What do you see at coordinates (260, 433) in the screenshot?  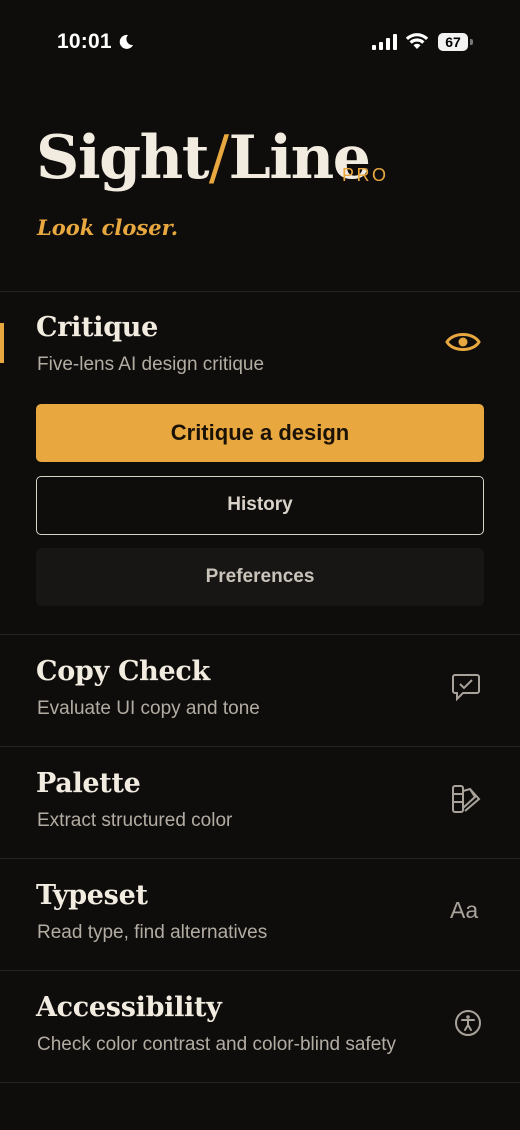 I see `critique-a-design-button: Critique a design` at bounding box center [260, 433].